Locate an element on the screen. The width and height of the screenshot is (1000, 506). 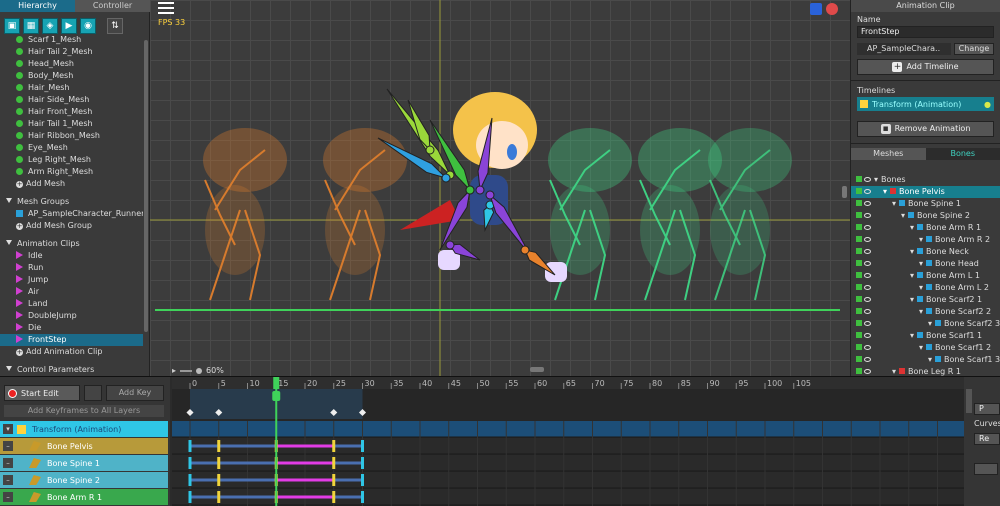
character is located at coordinates (483, 187).